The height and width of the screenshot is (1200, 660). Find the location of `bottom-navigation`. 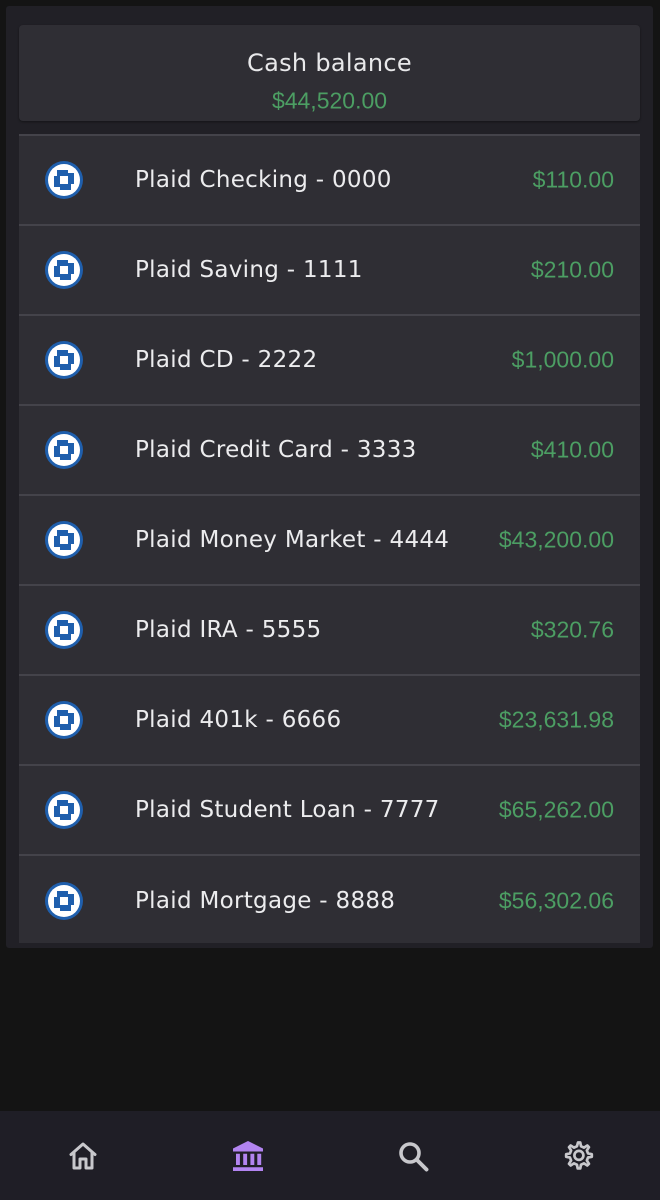

bottom-navigation is located at coordinates (330, 1155).